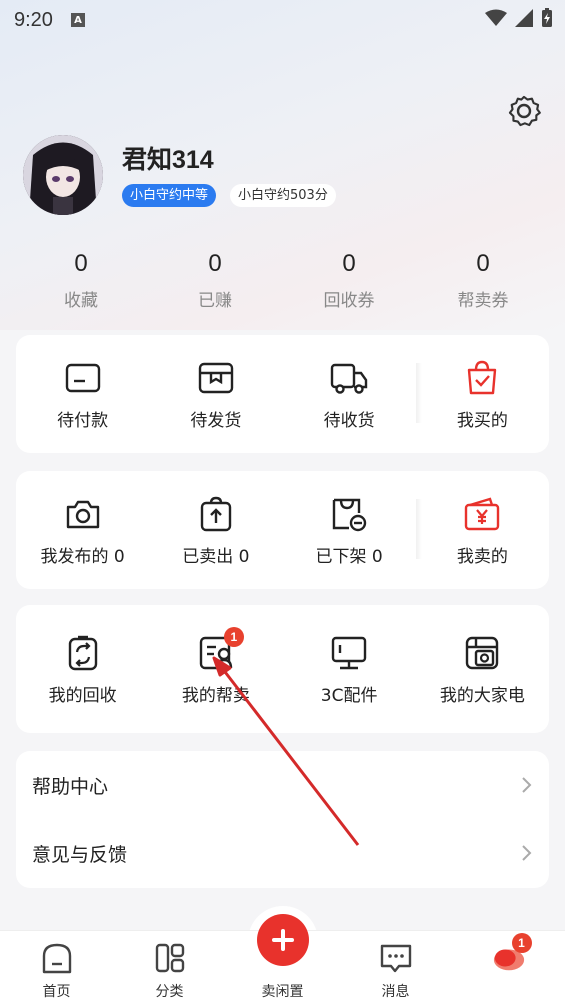  I want to click on avatar, so click(63, 175).